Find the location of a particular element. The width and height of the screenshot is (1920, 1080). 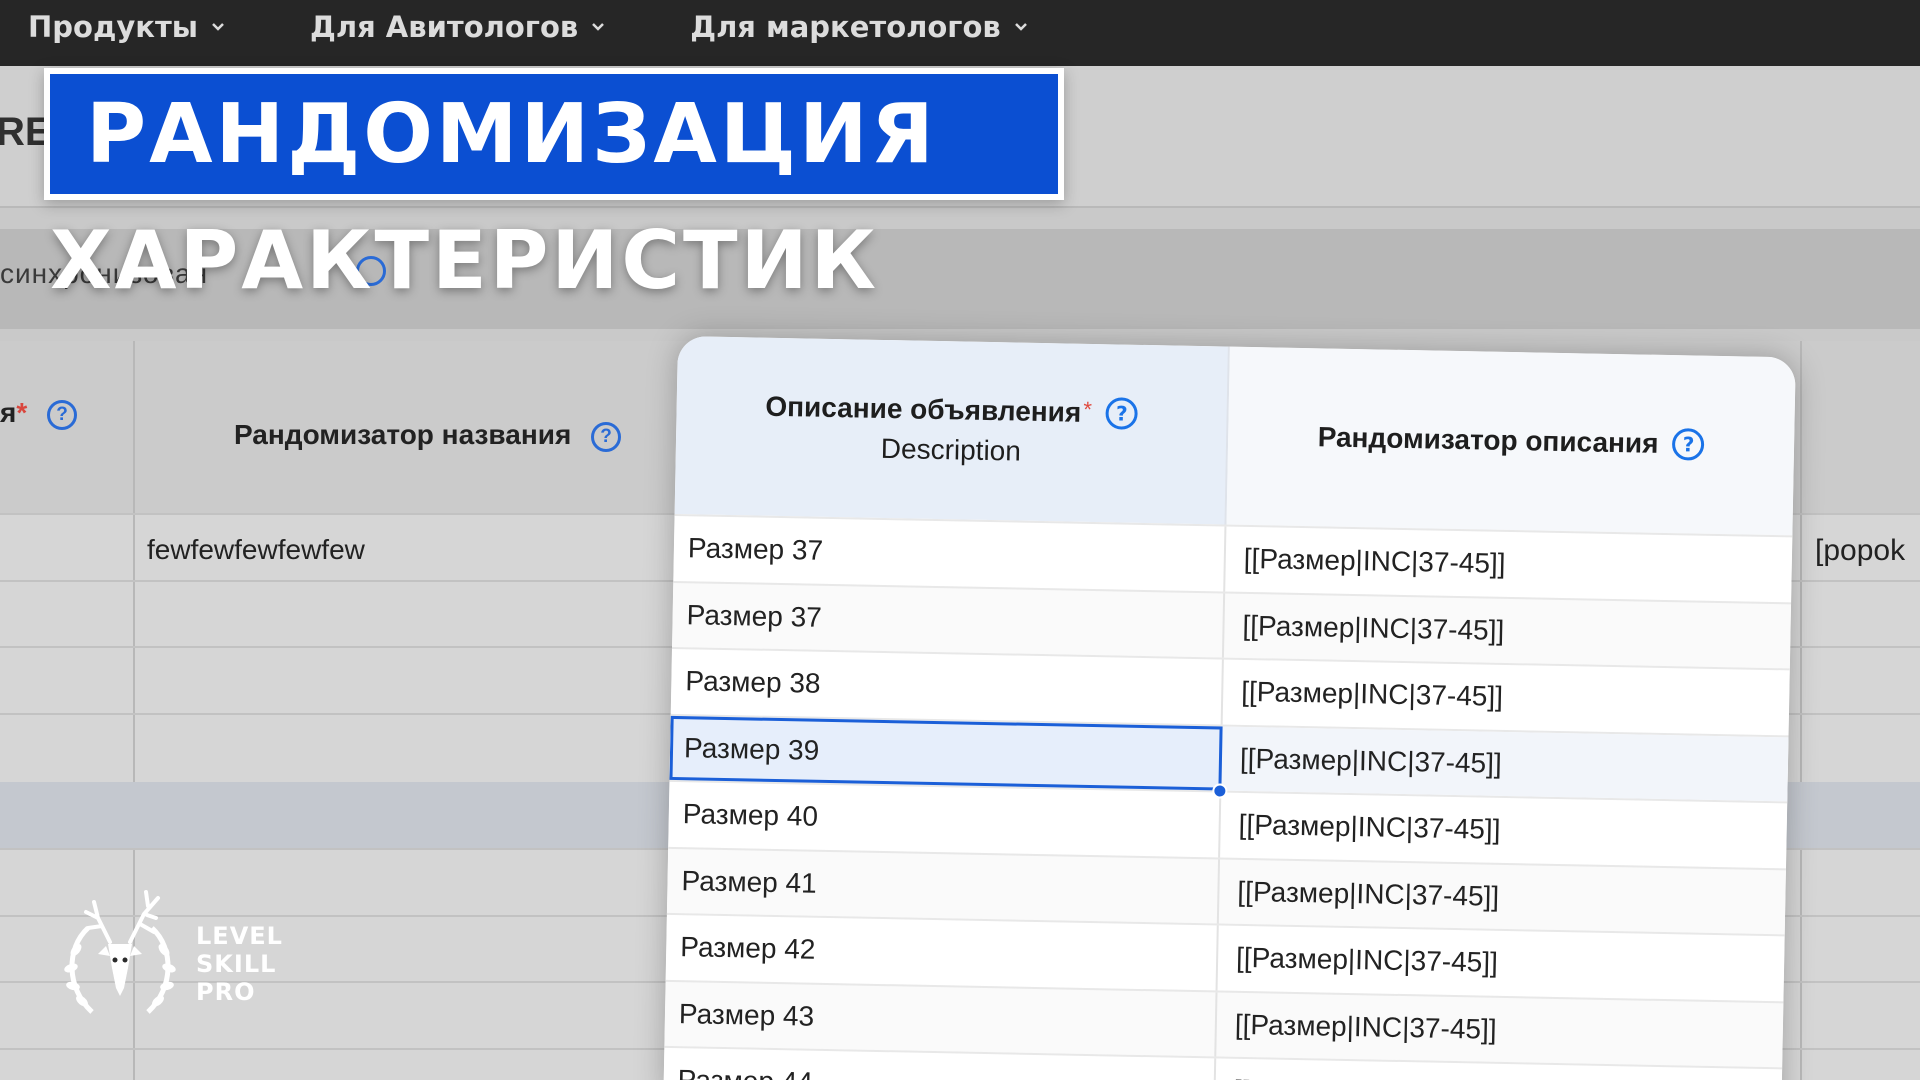

column-header-label: Описание объявления is located at coordinates (923, 409).